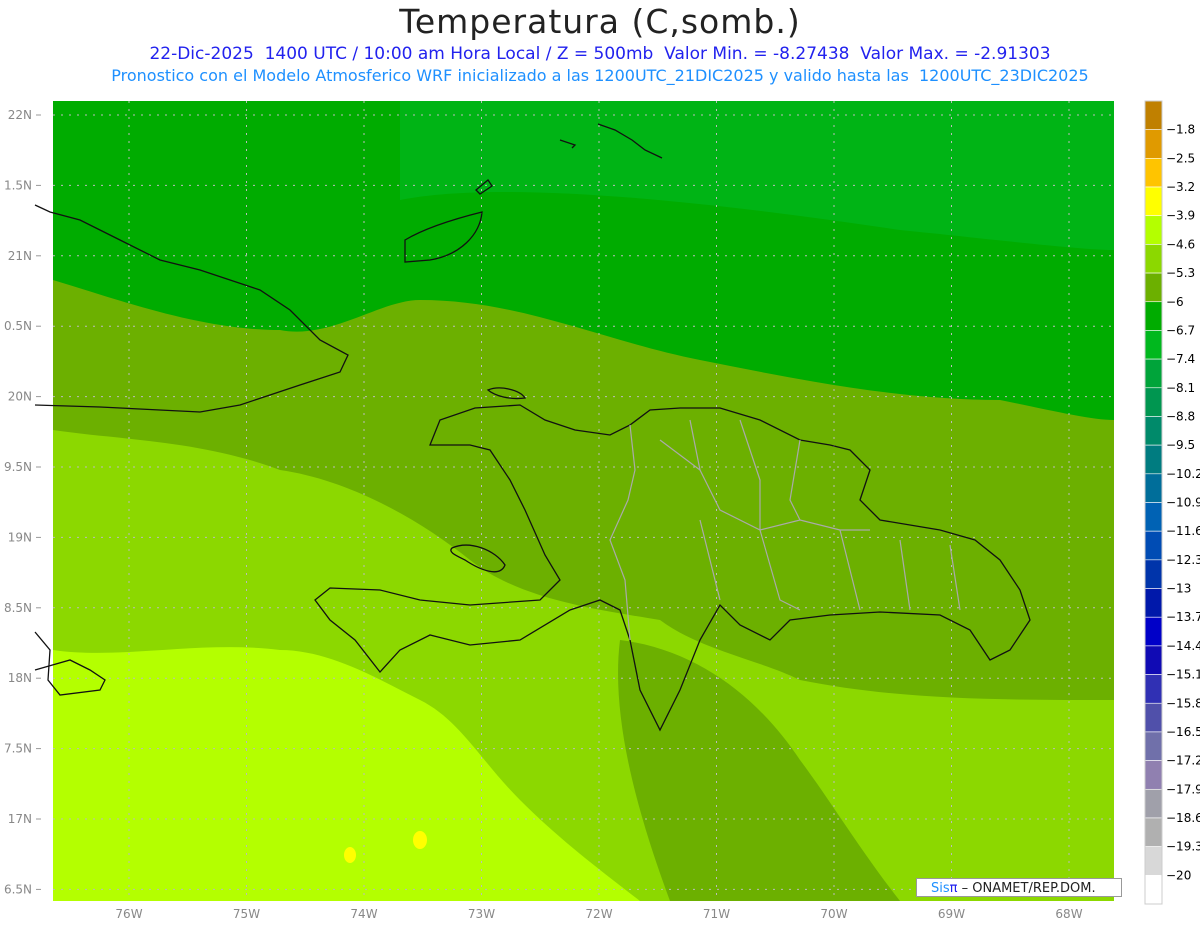 The width and height of the screenshot is (1200, 927). Describe the element at coordinates (1183, 503) in the screenshot. I see `colorbar-label: −10.9` at that location.